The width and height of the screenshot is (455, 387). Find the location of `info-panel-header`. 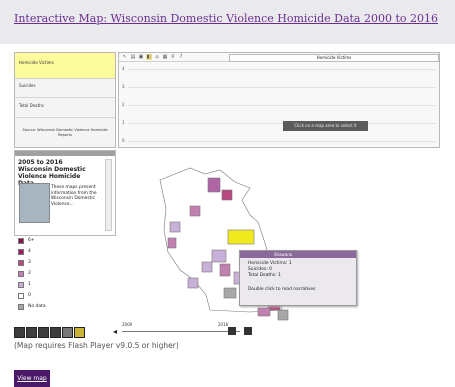

info-panel-header is located at coordinates (65, 153).